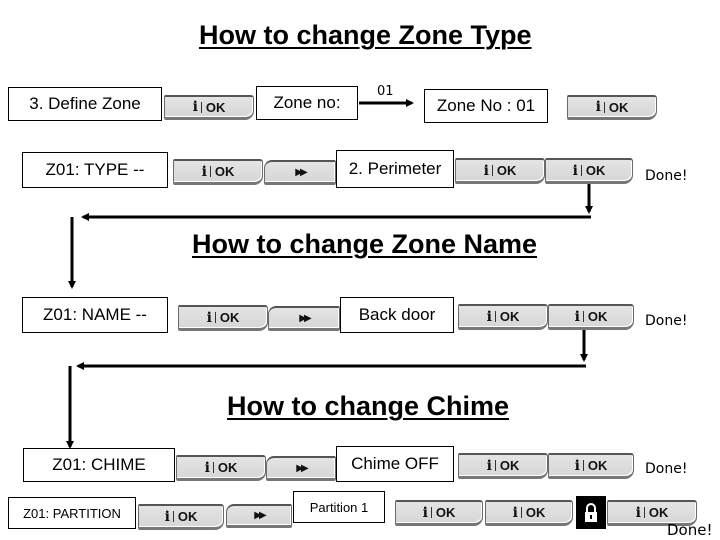  Describe the element at coordinates (368, 406) in the screenshot. I see `title-chime: How to change Chime` at that location.